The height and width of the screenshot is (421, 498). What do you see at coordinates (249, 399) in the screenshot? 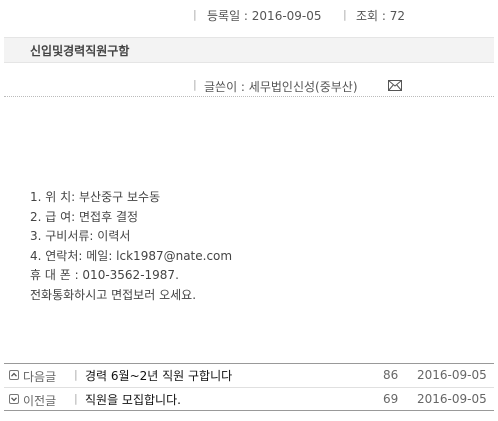
I see `prev-post-row: 이전글 | 직원을 모집합니다. 69 2016-09-05` at bounding box center [249, 399].